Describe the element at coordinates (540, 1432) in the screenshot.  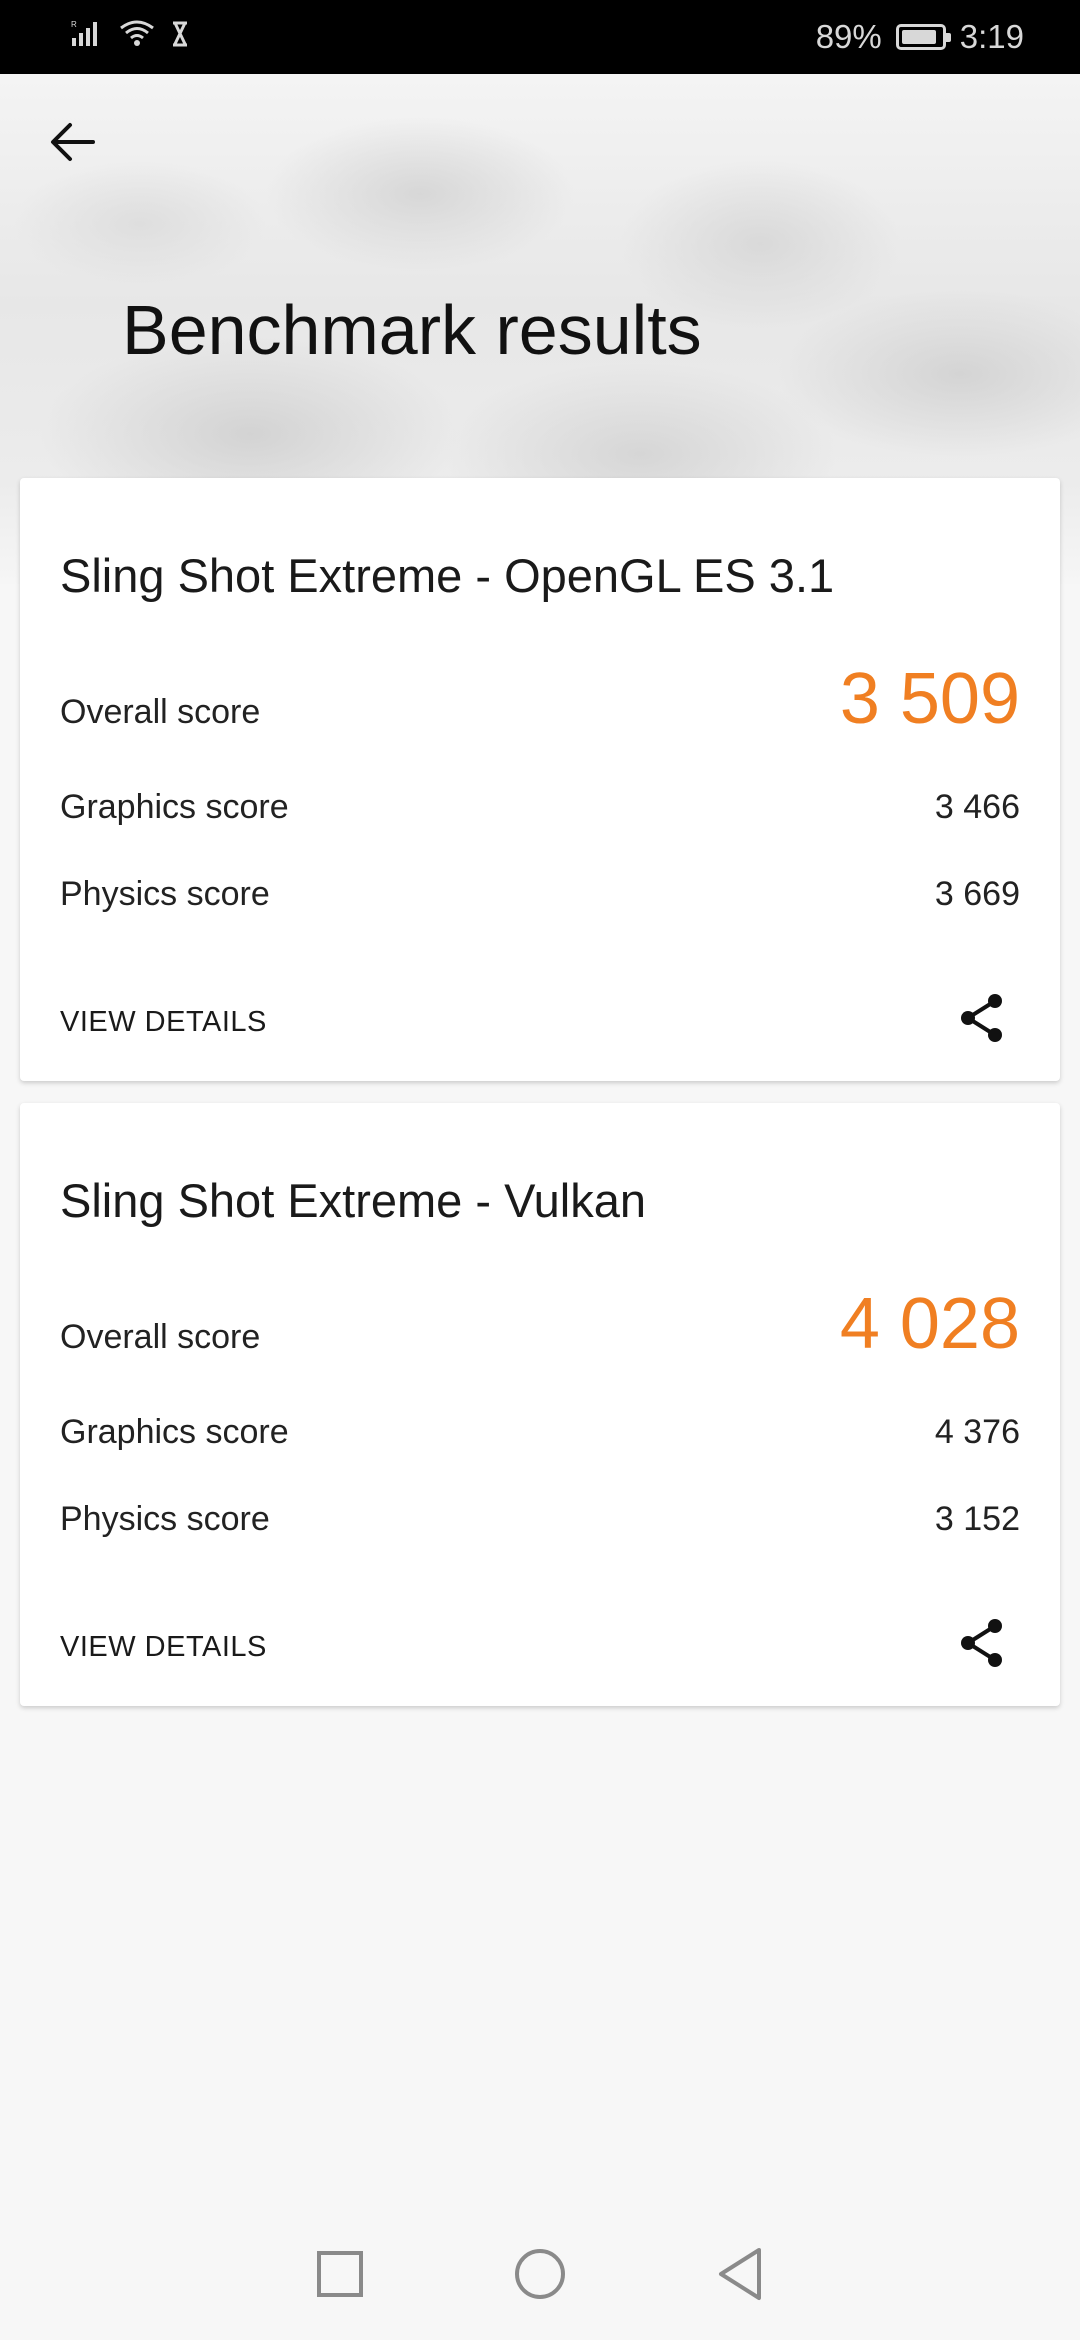
I see `graphics-score-row: Graphics score 4 376` at that location.